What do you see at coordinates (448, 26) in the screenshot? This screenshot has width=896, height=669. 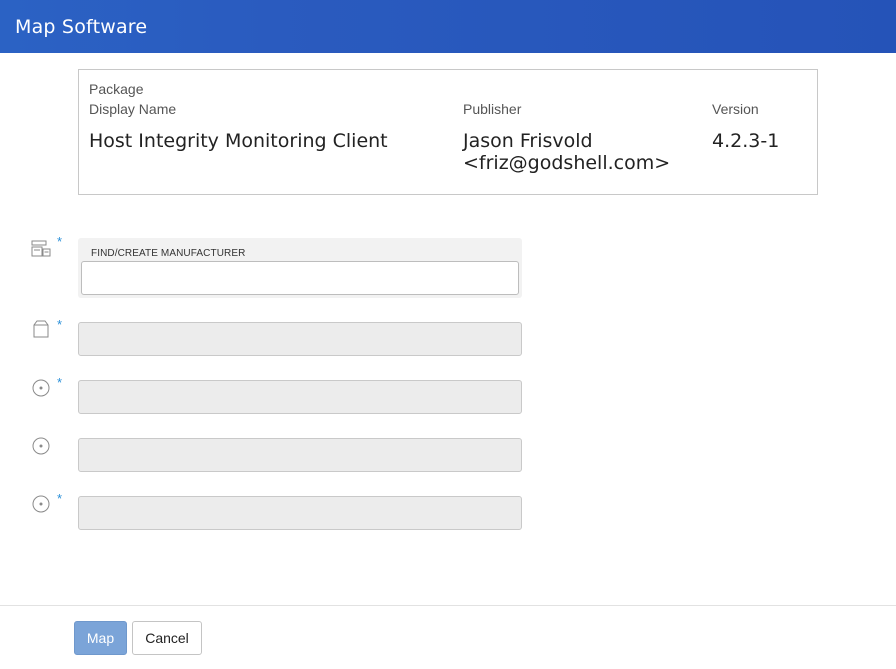 I see `dialog-header: Map Software` at bounding box center [448, 26].